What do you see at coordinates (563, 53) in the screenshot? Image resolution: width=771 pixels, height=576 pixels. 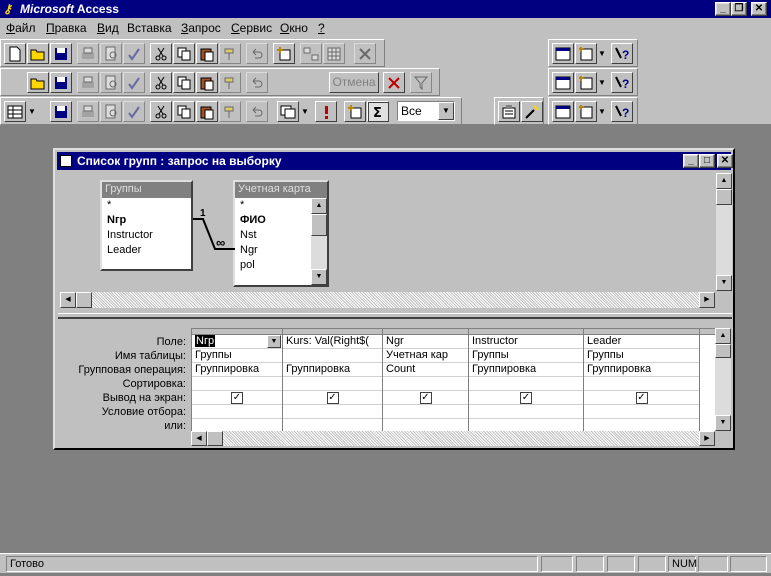 I see `database-window-icon` at bounding box center [563, 53].